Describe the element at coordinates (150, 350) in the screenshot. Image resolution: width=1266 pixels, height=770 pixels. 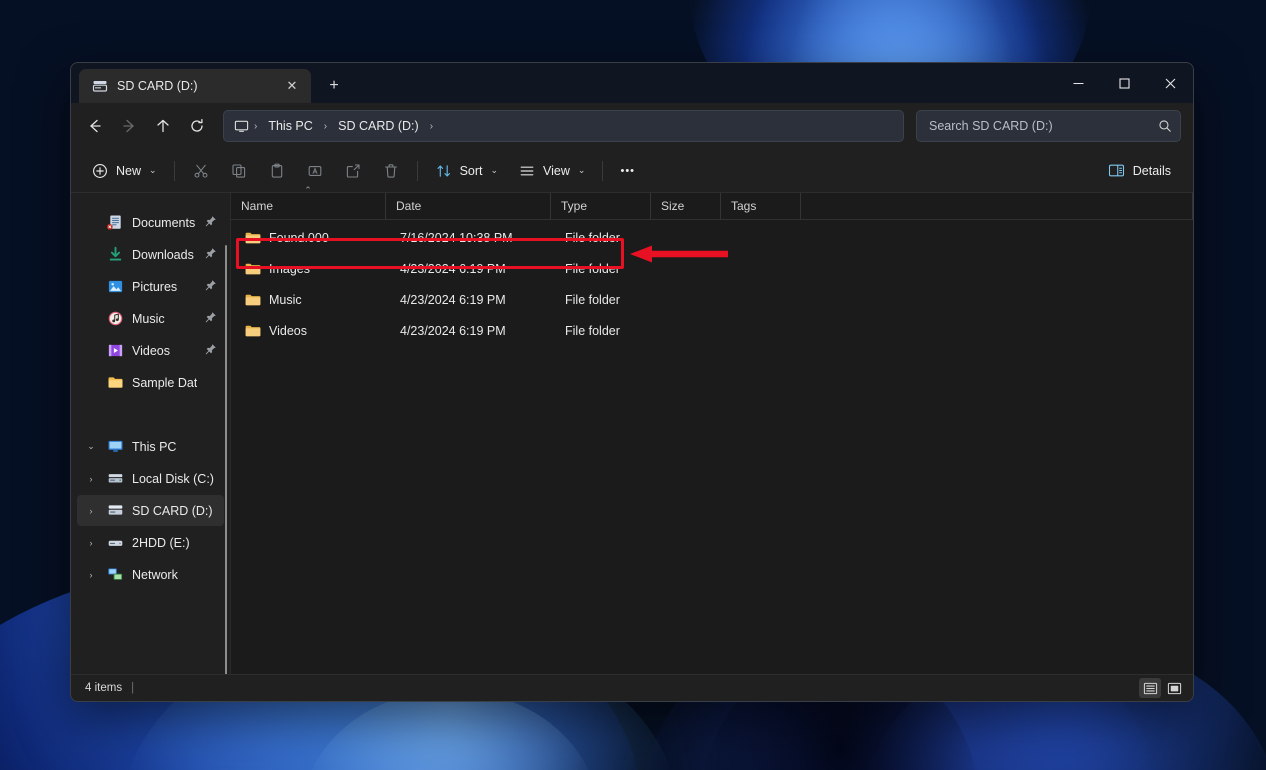
I see `sidebar-item-videos: Videos` at that location.